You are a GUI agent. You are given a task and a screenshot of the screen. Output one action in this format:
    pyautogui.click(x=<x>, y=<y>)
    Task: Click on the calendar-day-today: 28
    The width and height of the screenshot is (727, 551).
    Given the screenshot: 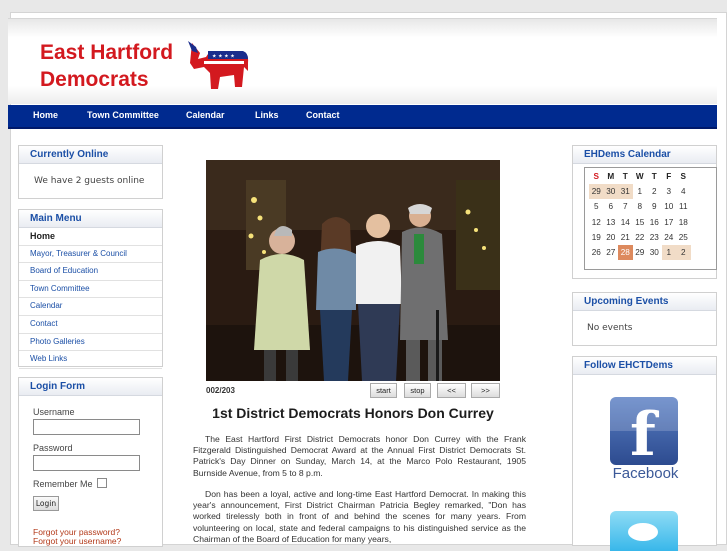 What is the action you would take?
    pyautogui.click(x=625, y=252)
    